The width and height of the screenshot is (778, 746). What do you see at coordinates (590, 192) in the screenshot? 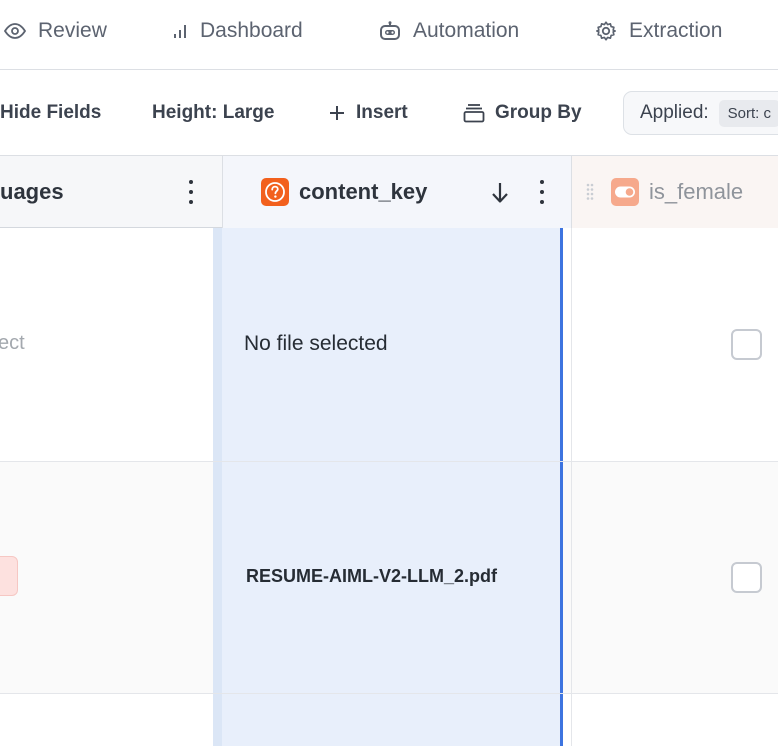
I see `drag-handle-icon` at bounding box center [590, 192].